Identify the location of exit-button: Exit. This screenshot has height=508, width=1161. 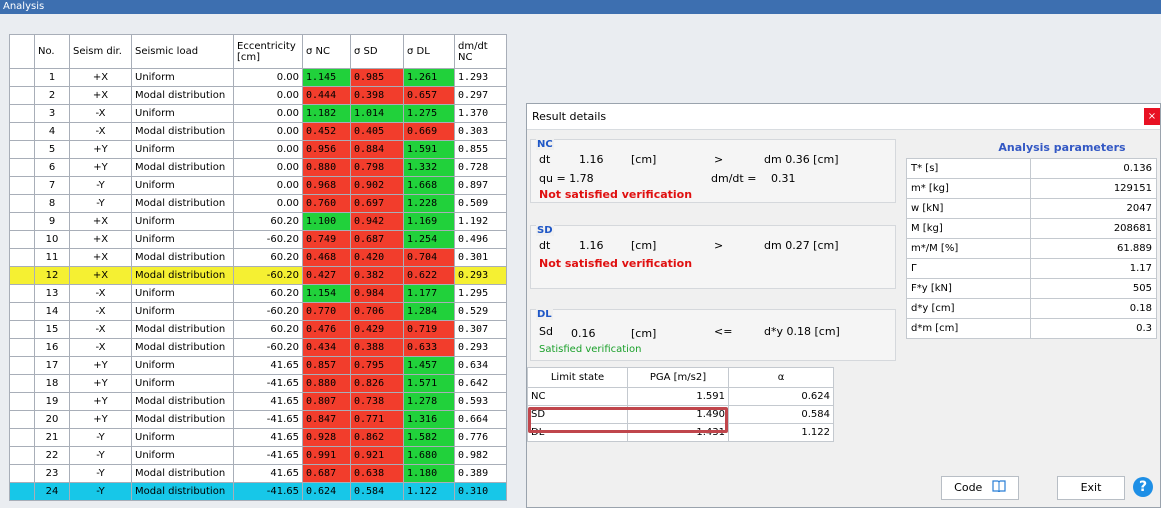
(1091, 488).